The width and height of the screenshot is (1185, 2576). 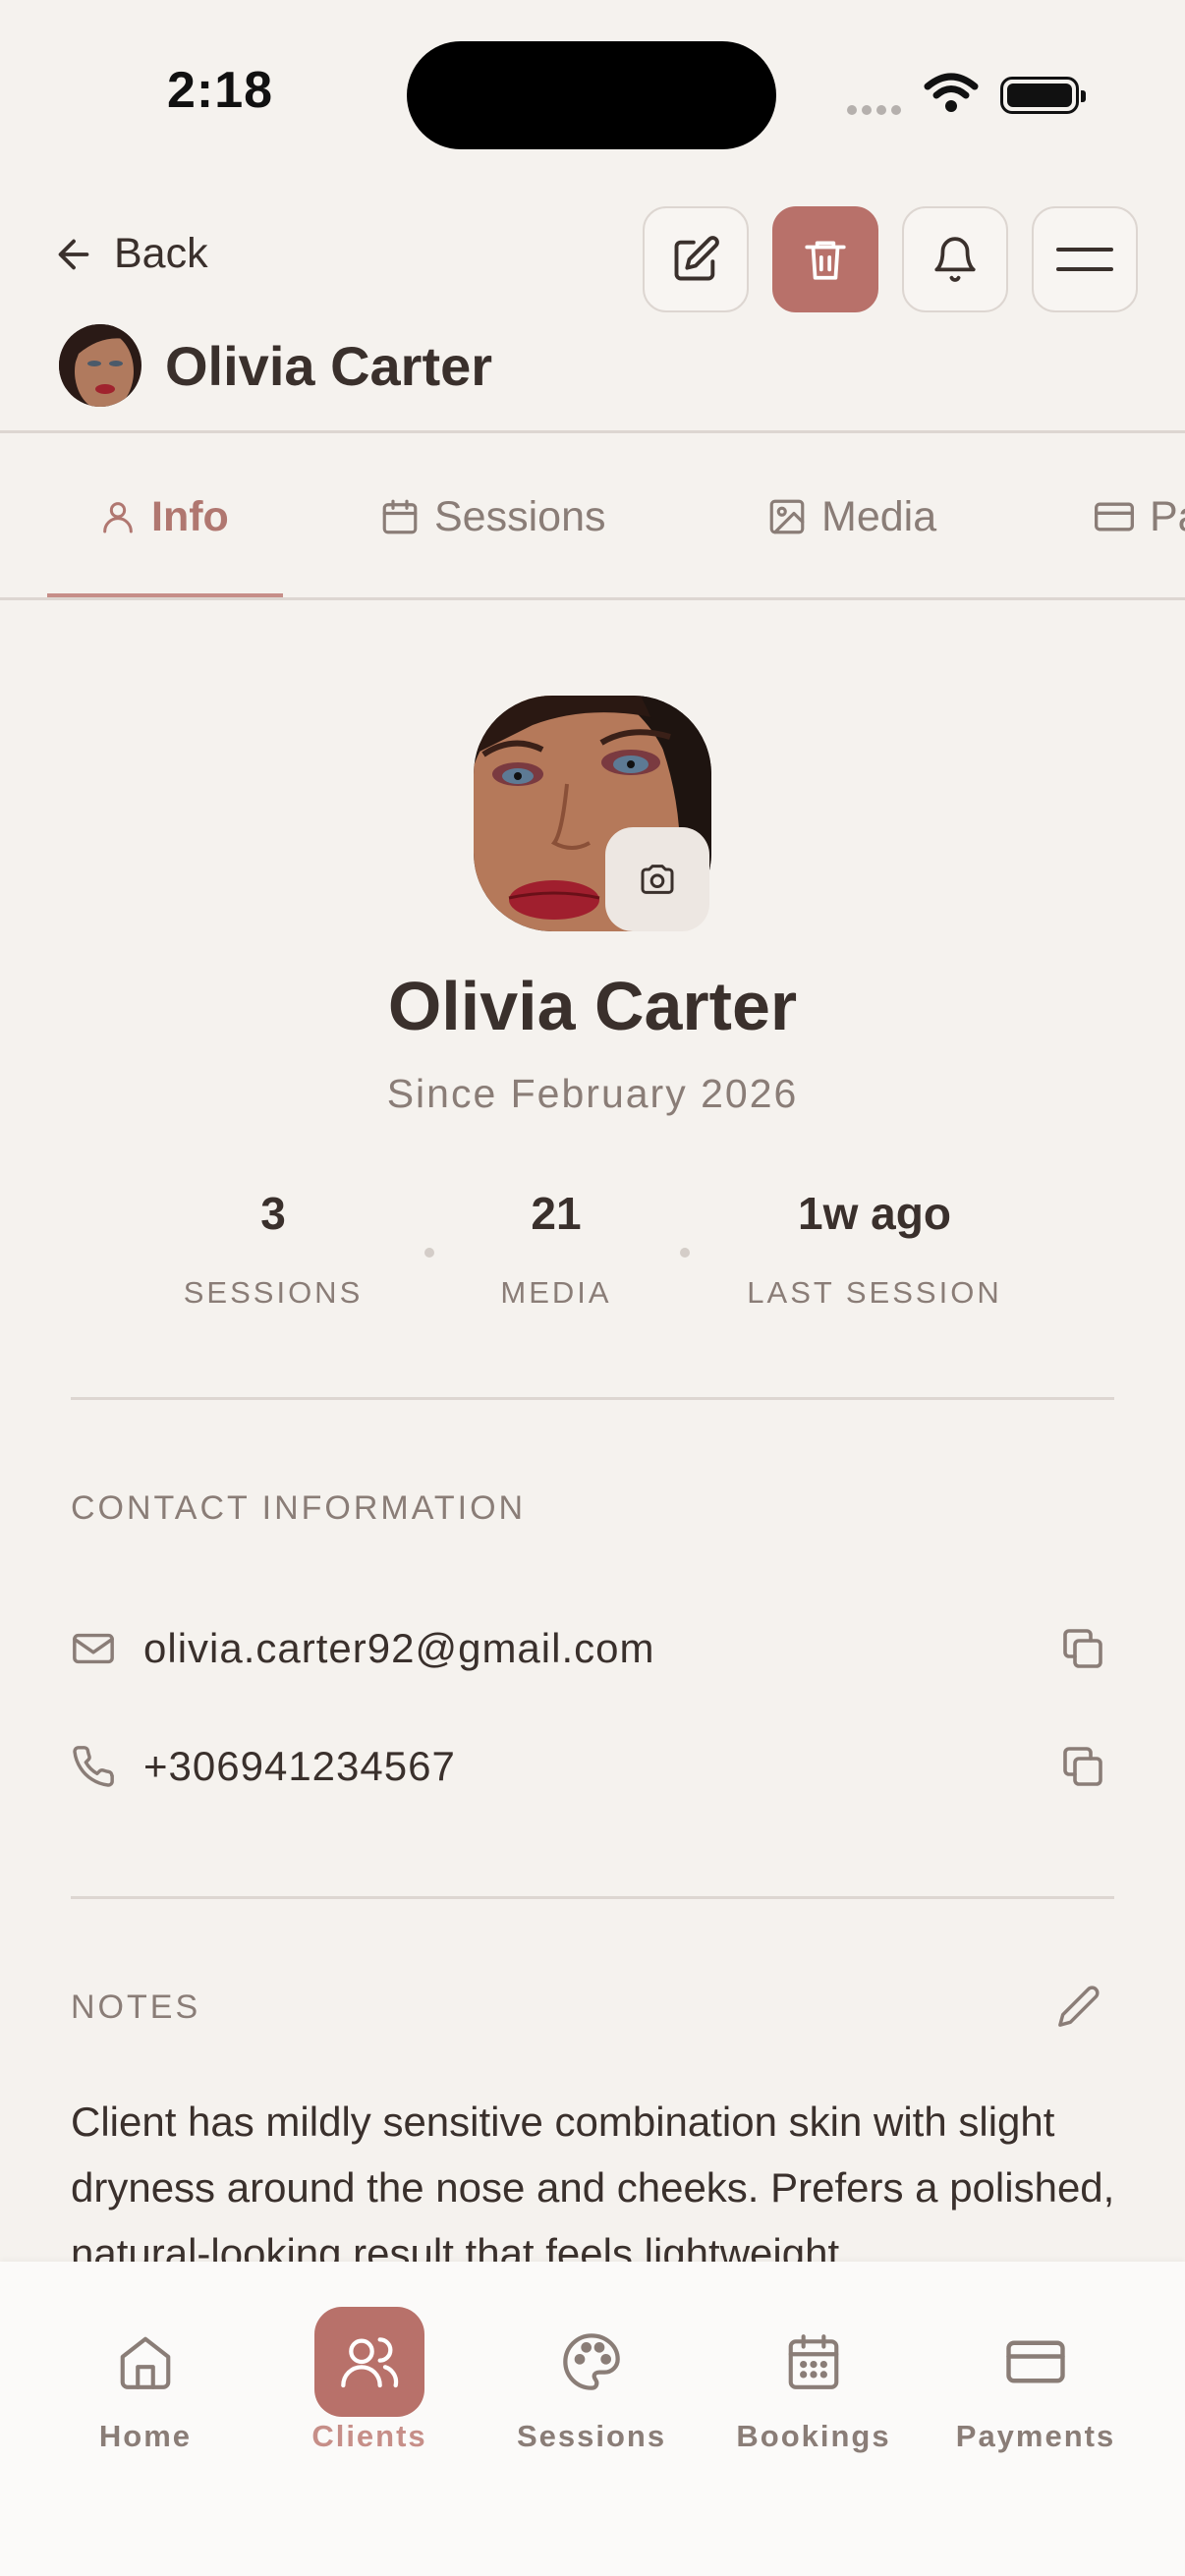 I want to click on tab-media: Media, so click(x=851, y=516).